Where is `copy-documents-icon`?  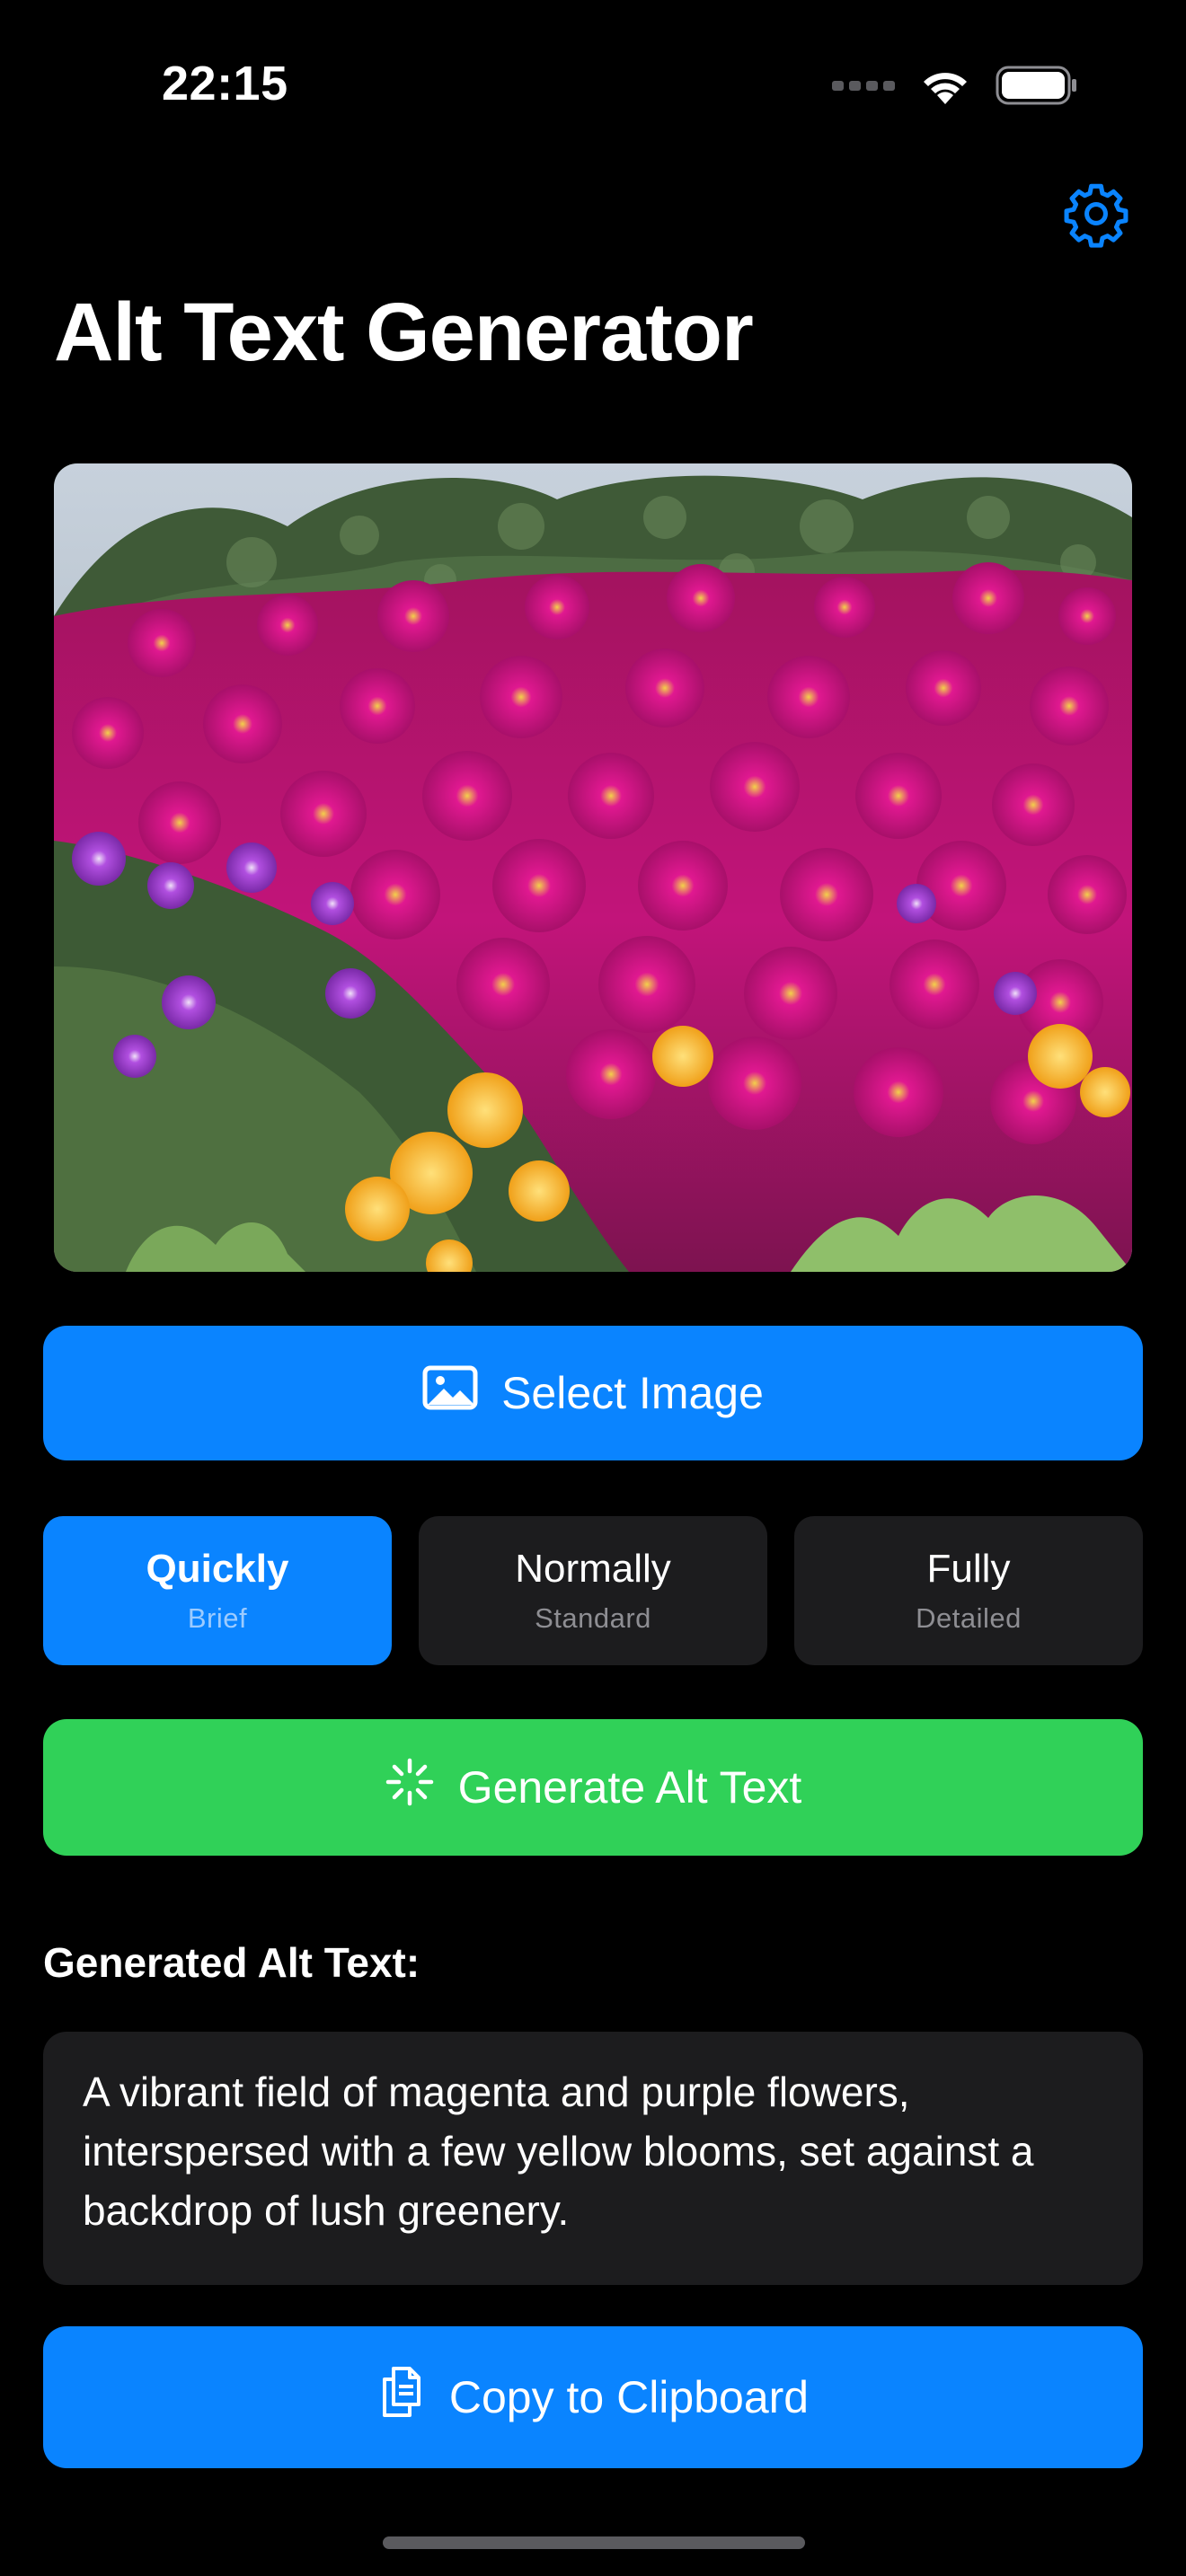
copy-documents-icon is located at coordinates (401, 2397).